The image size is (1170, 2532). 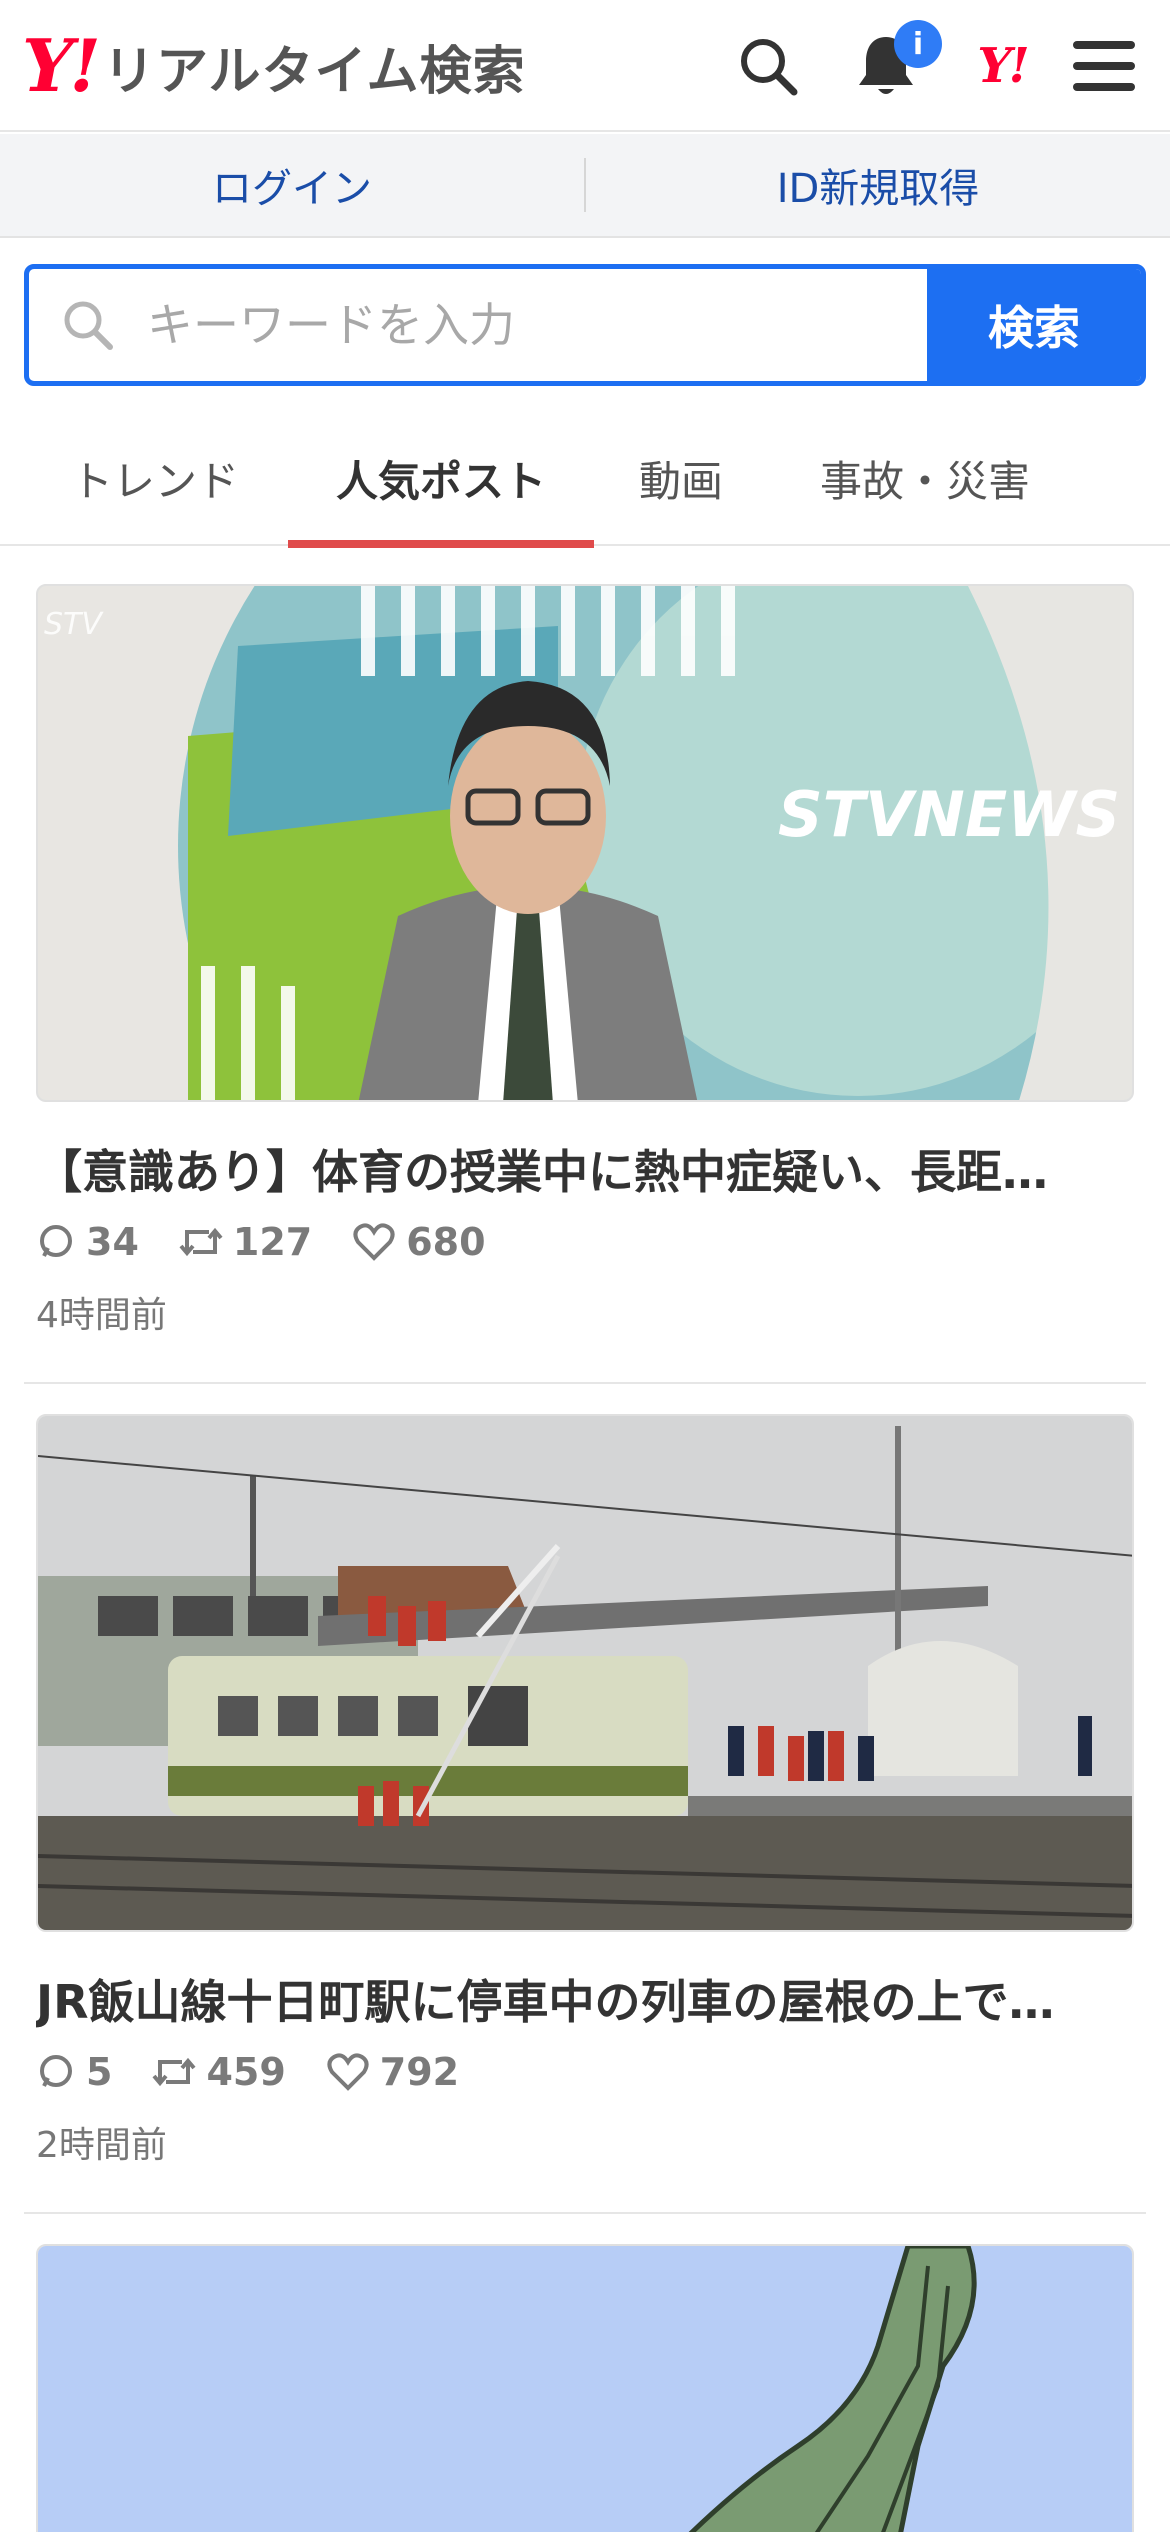 What do you see at coordinates (585, 66) in the screenshot?
I see `app-header: Y! リアルタイム検索 i Y!` at bounding box center [585, 66].